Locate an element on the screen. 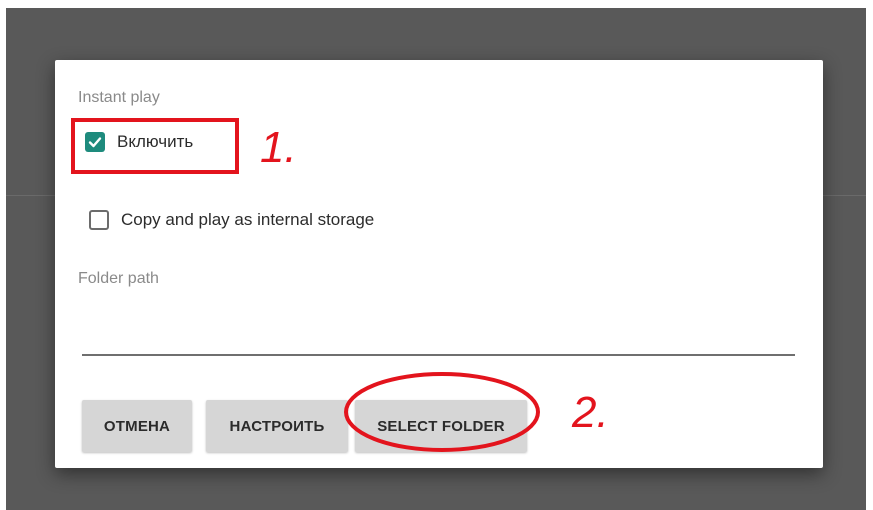  step2-number: 2. is located at coordinates (590, 412).